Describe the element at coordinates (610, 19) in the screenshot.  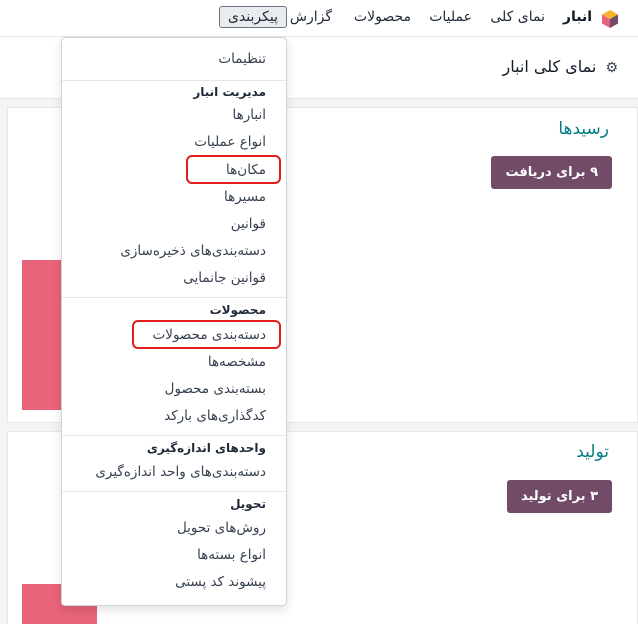
I see `app-logo-icon` at that location.